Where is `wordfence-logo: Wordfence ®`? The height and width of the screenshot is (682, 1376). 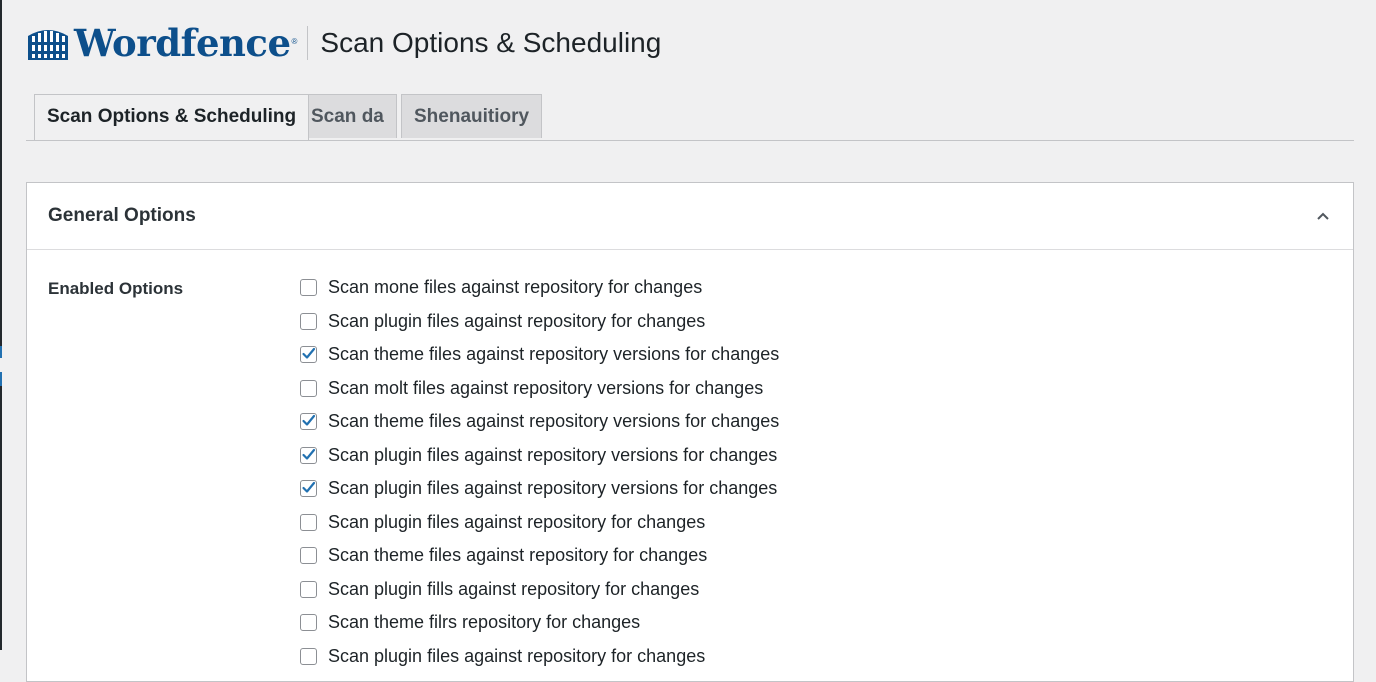 wordfence-logo: Wordfence ® is located at coordinates (161, 43).